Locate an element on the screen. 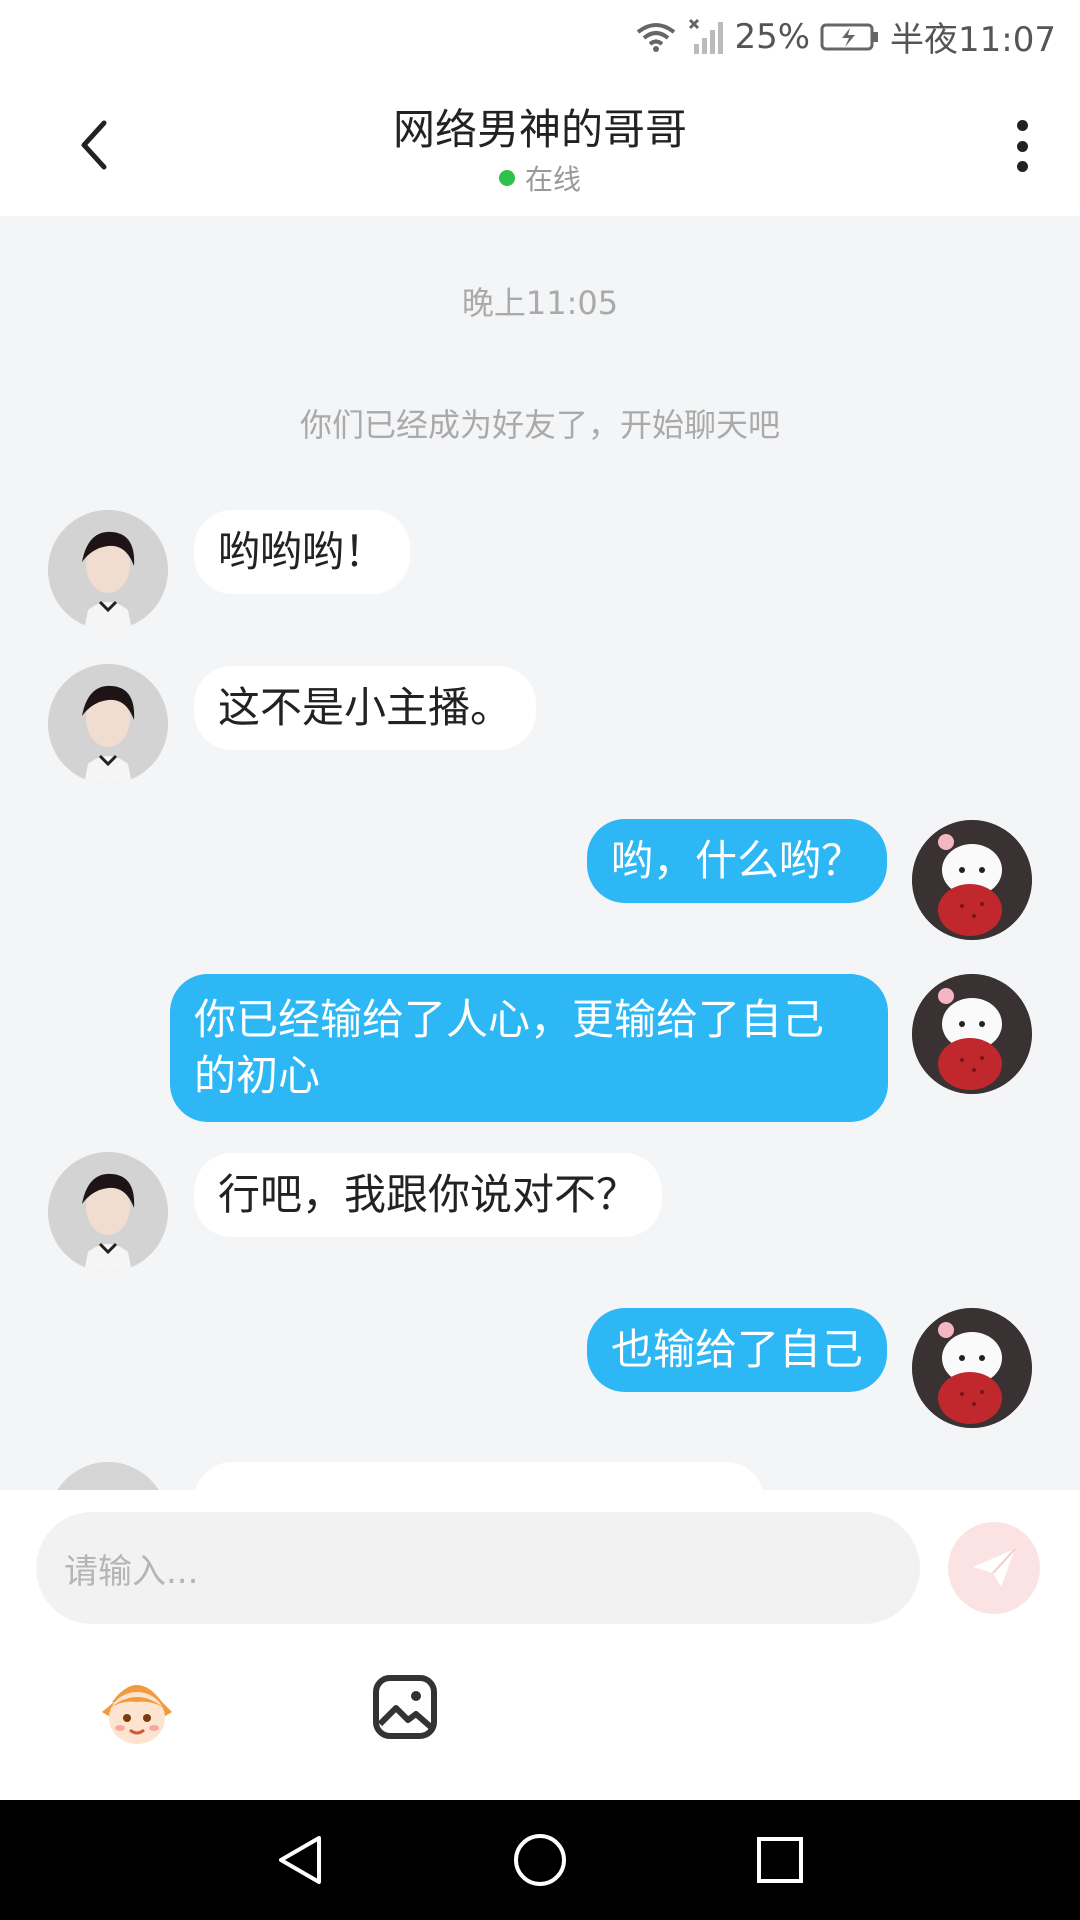 This screenshot has width=1080, height=1920. system-message: 你们已经成为好友了，开始聊天吧 is located at coordinates (539, 425).